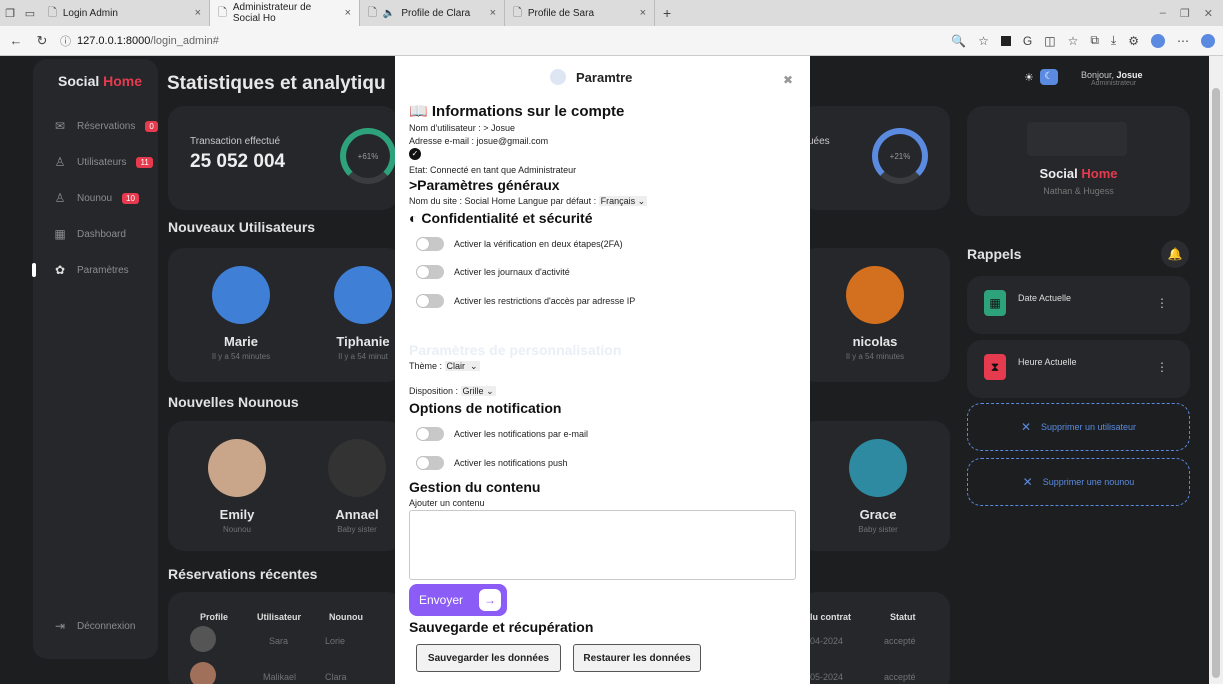 The width and height of the screenshot is (1223, 684). What do you see at coordinates (1208, 40) in the screenshot?
I see `copilot-icon` at bounding box center [1208, 40].